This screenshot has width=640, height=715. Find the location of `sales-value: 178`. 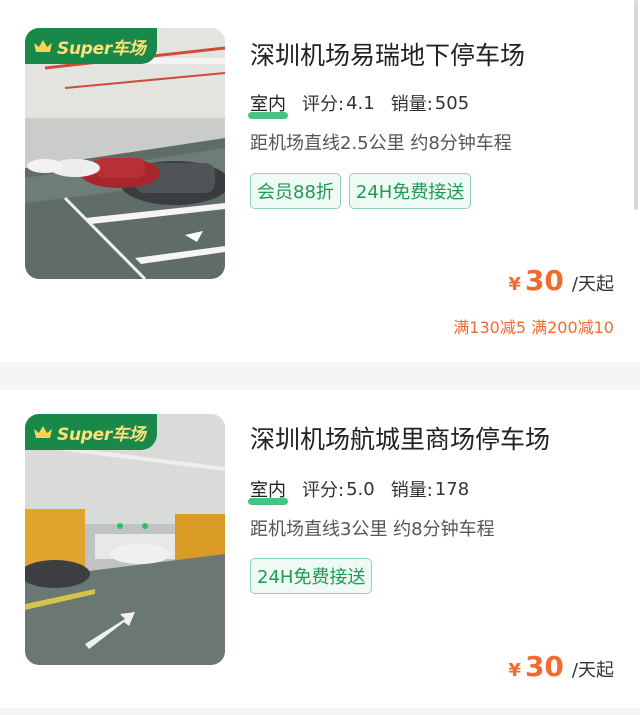

sales-value: 178 is located at coordinates (452, 489).